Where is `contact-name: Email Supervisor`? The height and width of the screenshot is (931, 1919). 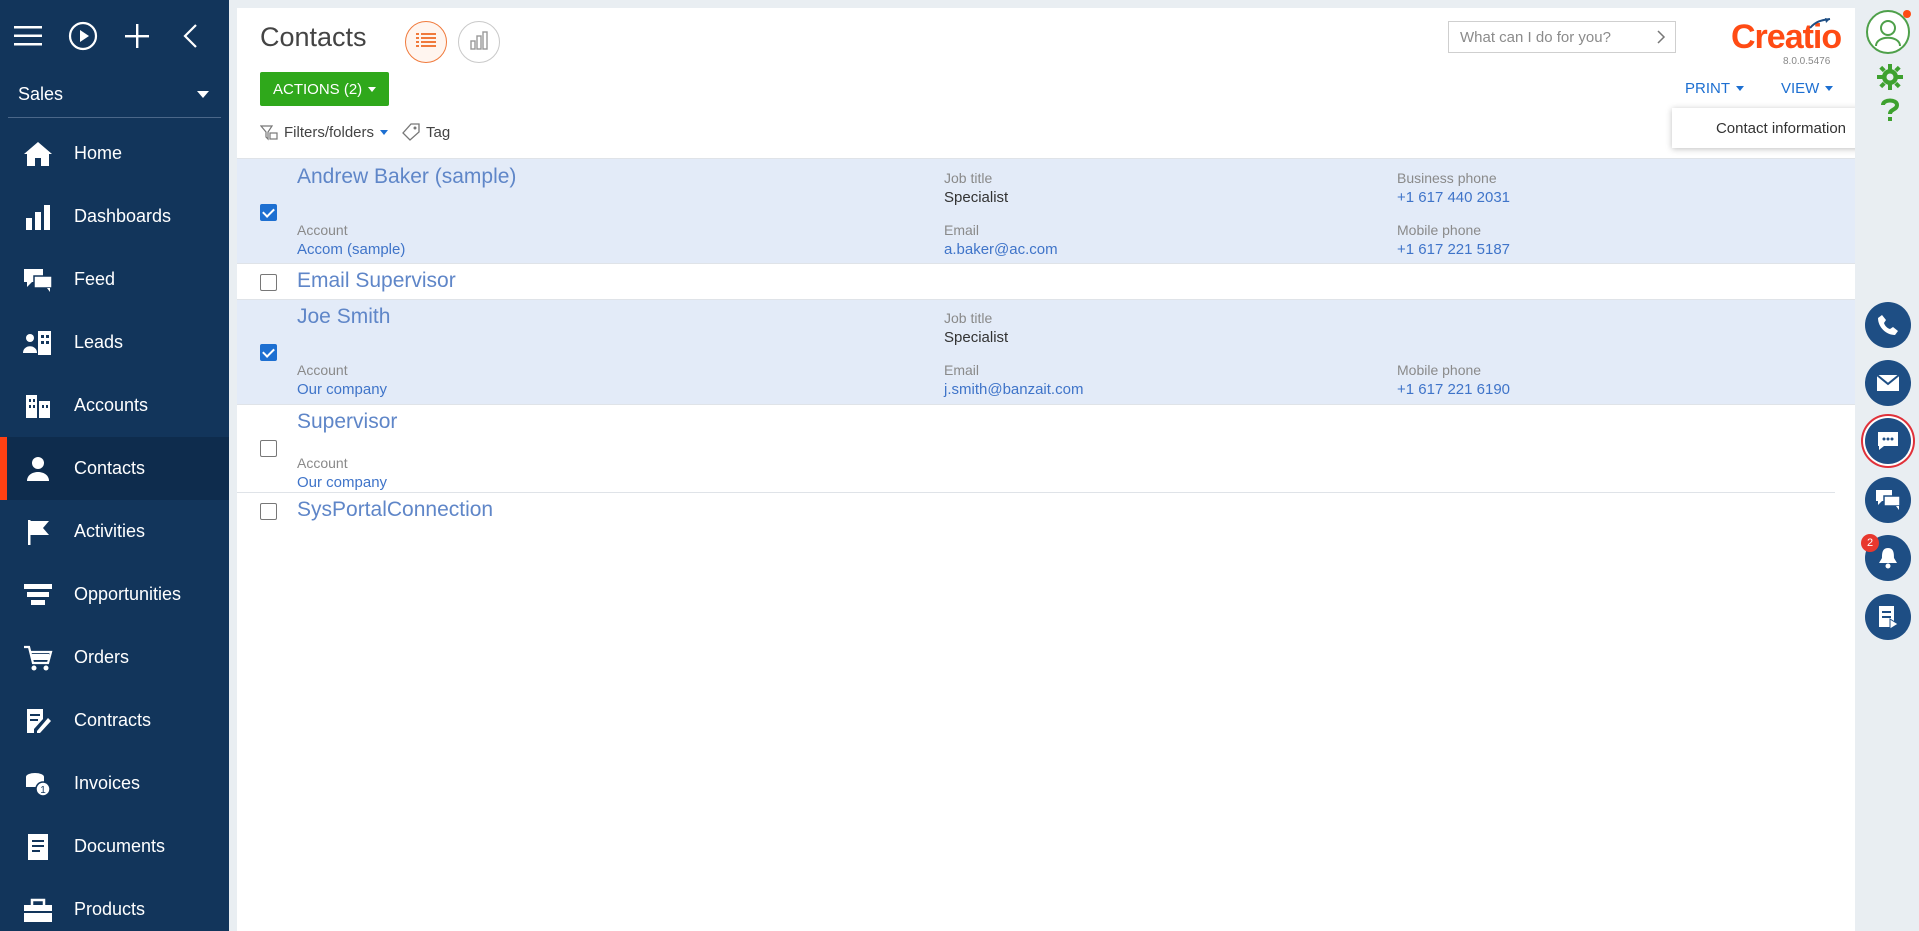
contact-name: Email Supervisor is located at coordinates (376, 281).